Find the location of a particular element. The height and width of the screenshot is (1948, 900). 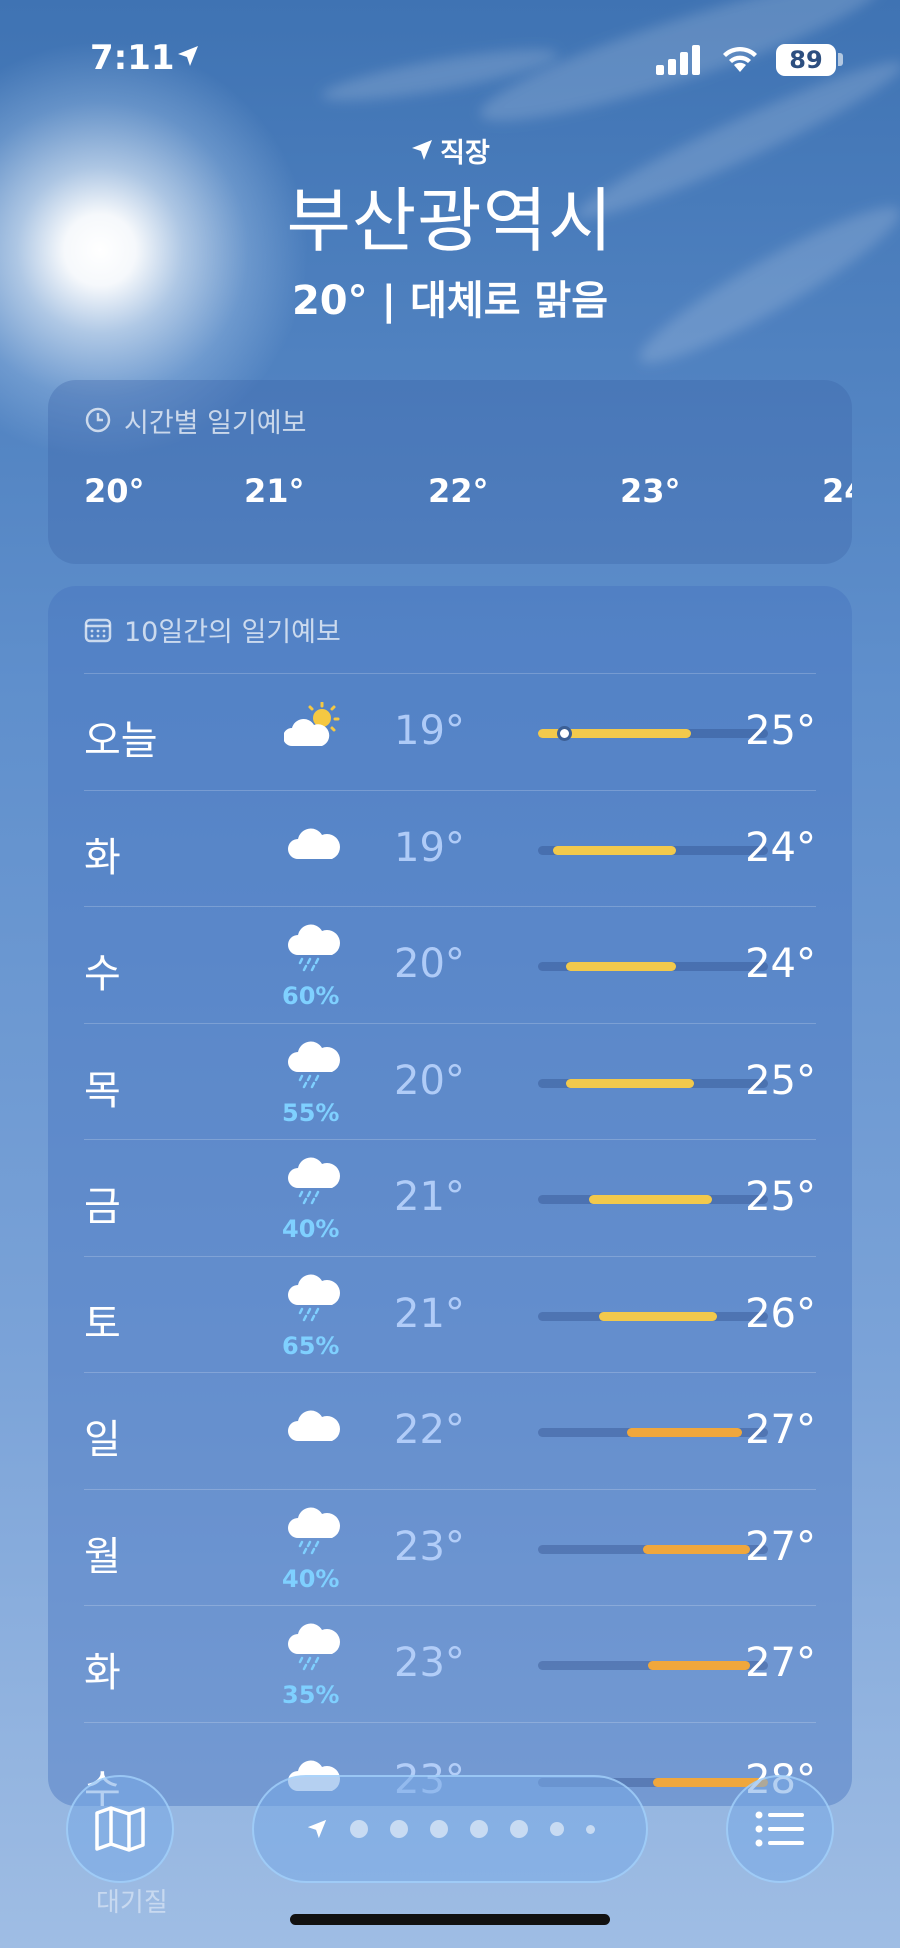

location-list-button is located at coordinates (780, 1829).